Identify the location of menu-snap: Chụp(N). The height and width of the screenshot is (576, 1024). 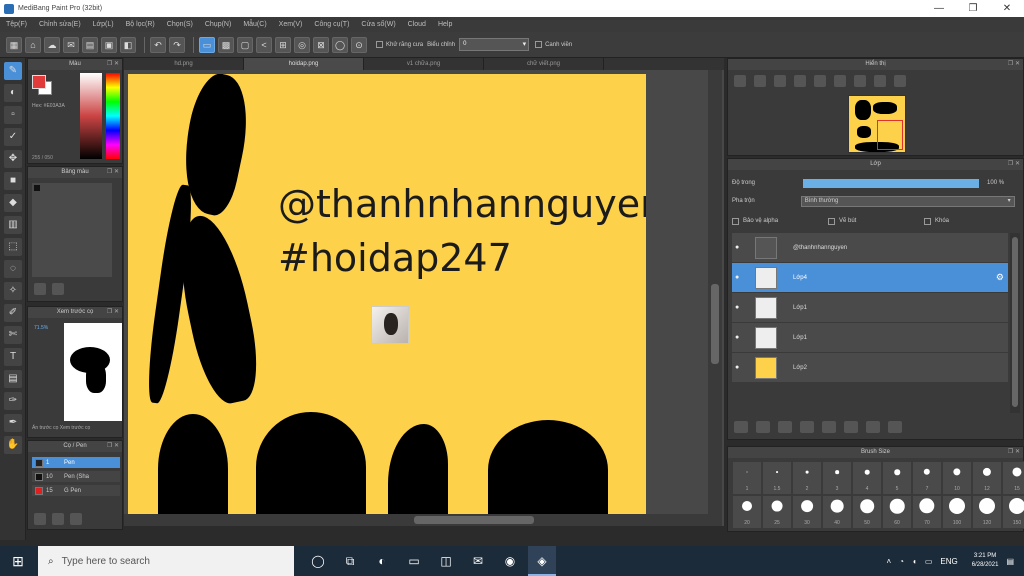
(218, 24).